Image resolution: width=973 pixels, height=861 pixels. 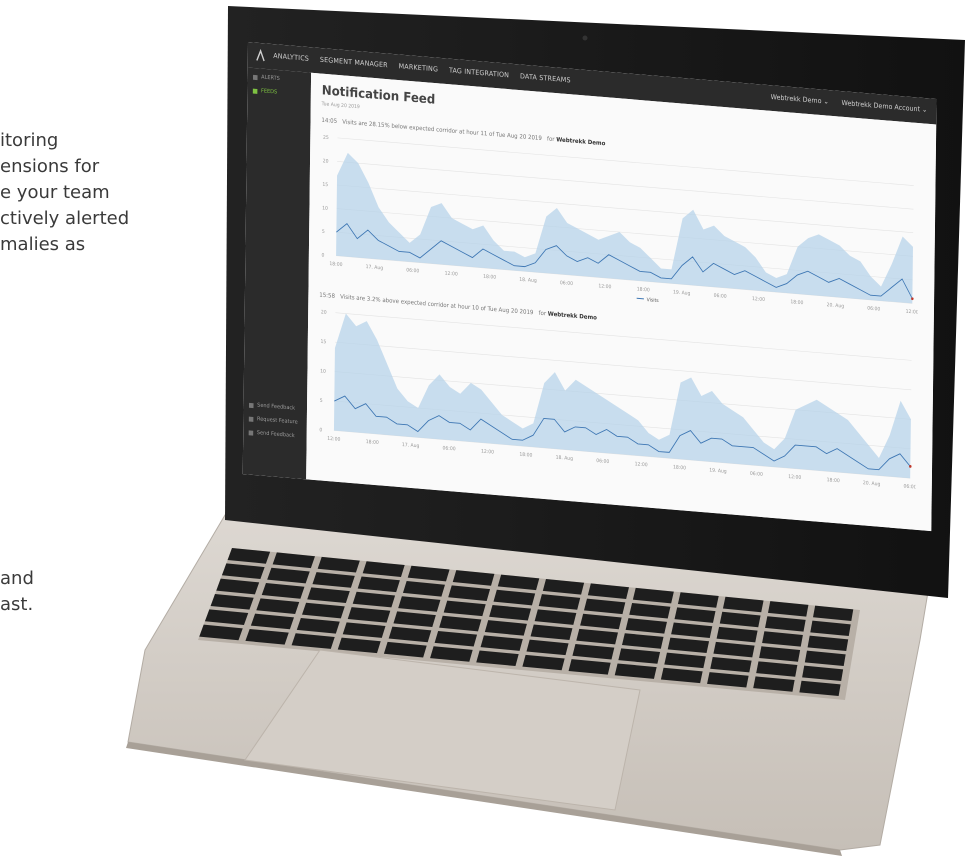 I want to click on sidebar-item-label: Request Feature, so click(x=277, y=421).